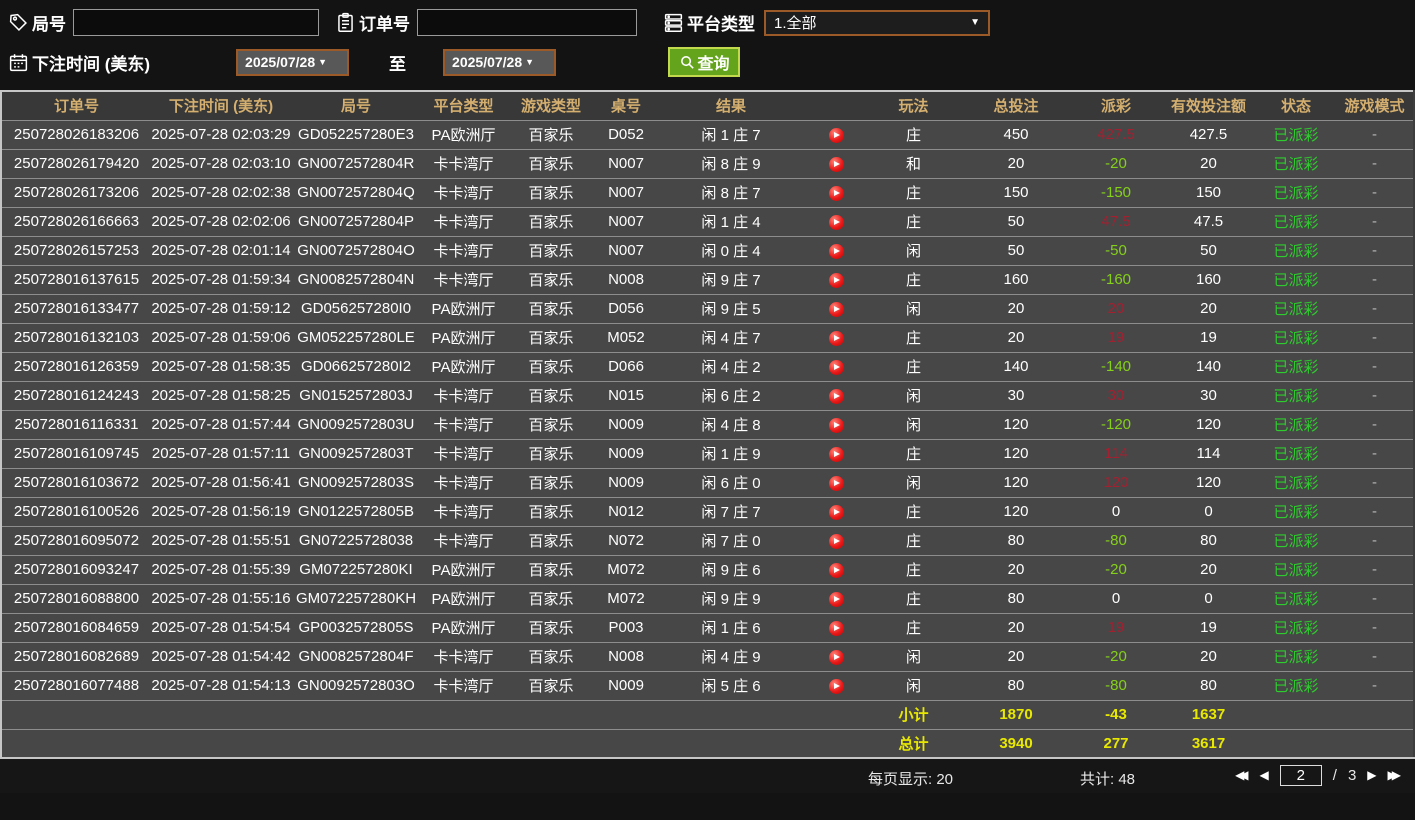 The width and height of the screenshot is (1415, 820). I want to click on platform-type-label: 平台类型, so click(721, 24).